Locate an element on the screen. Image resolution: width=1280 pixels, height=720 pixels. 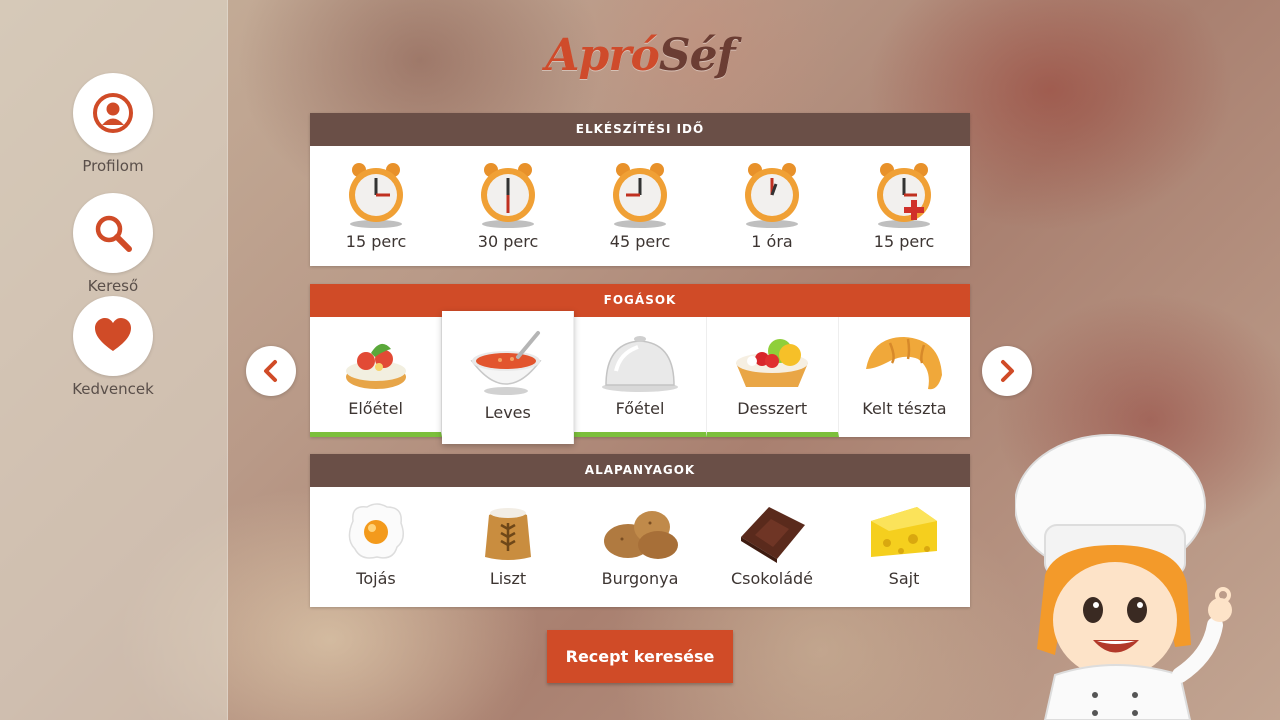
cloche-icon is located at coordinates (640, 364).